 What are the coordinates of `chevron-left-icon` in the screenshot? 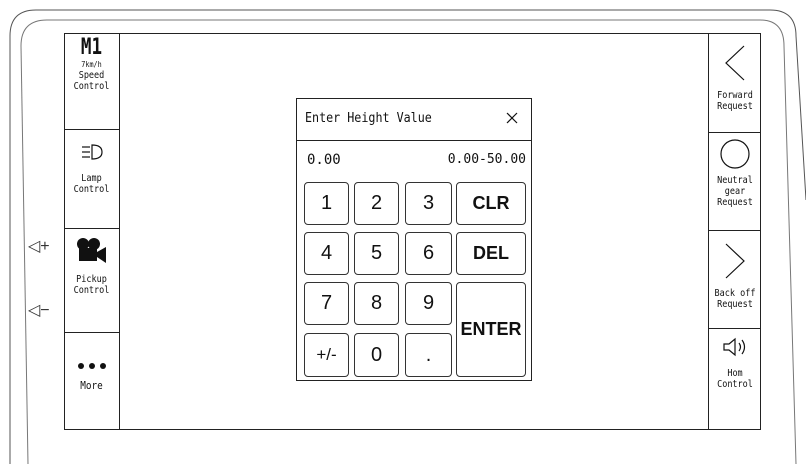 It's located at (735, 63).